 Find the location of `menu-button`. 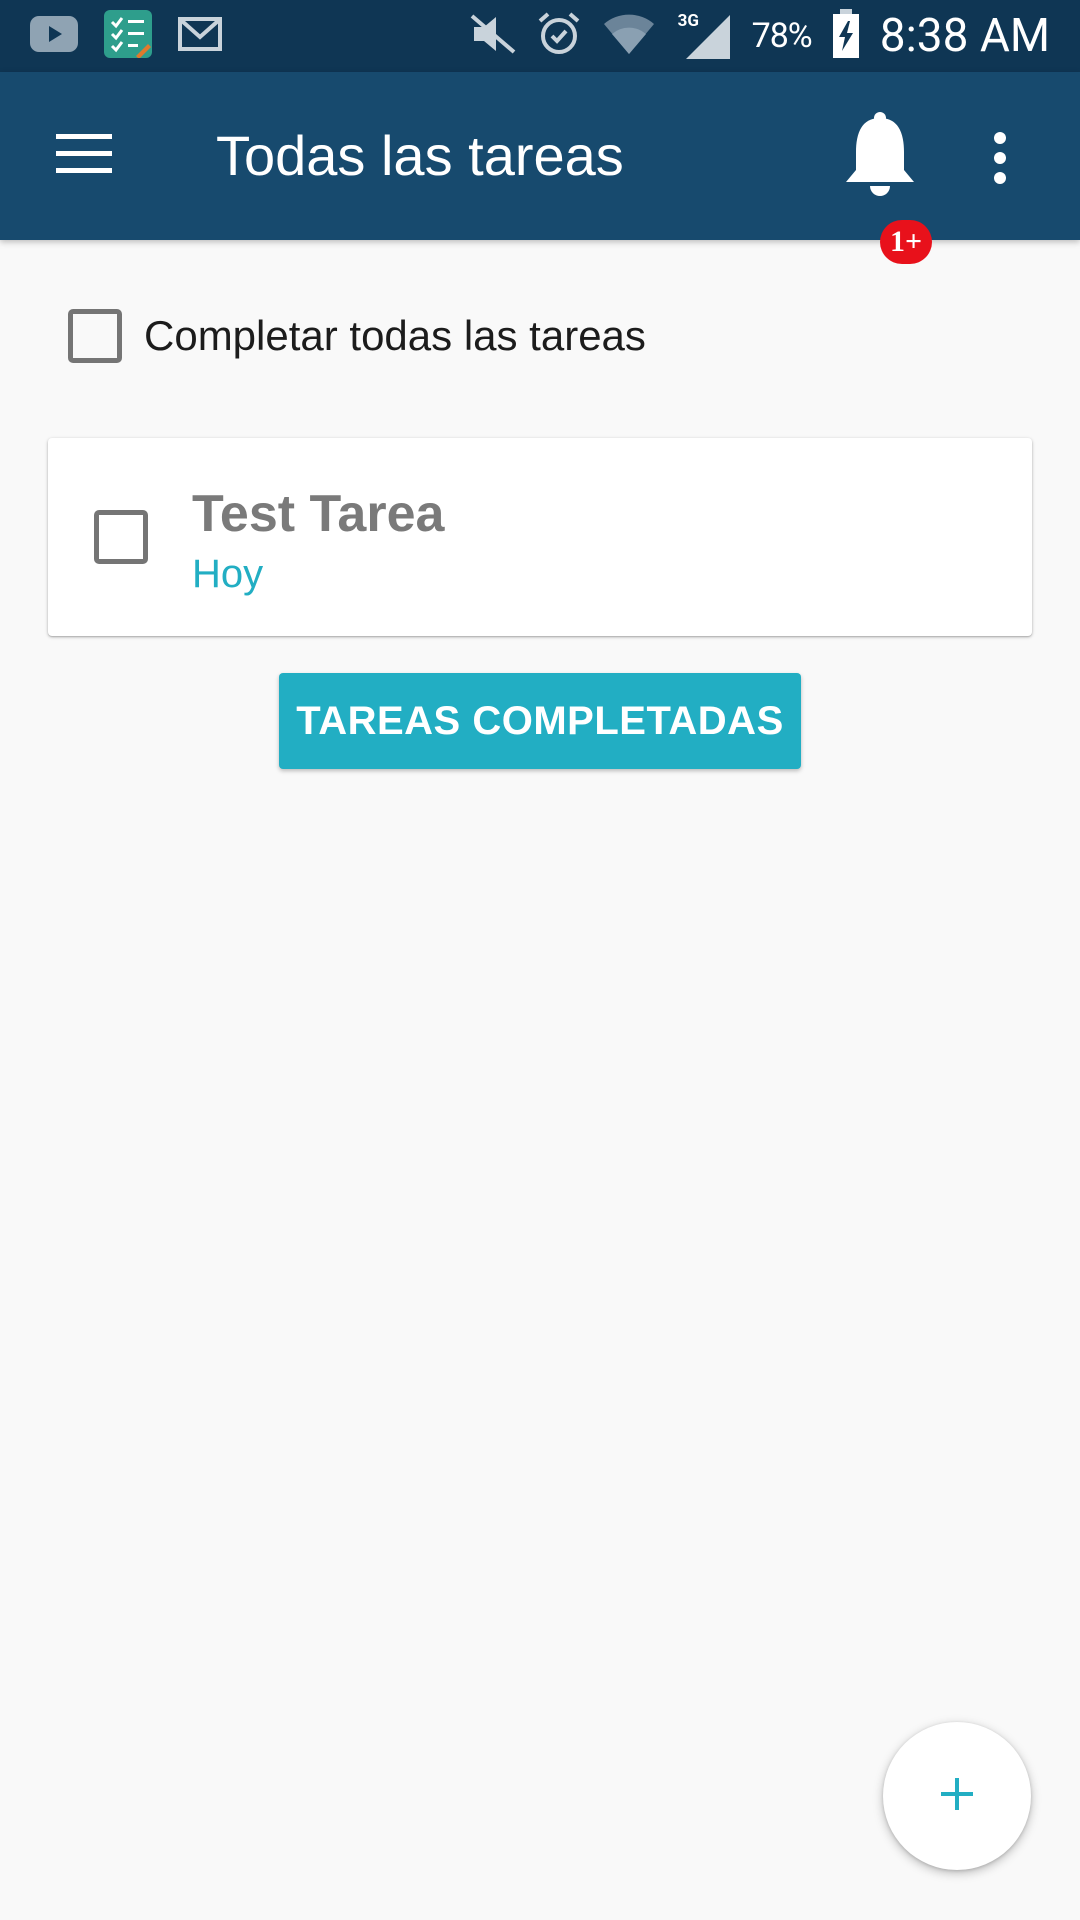

menu-button is located at coordinates (84, 156).